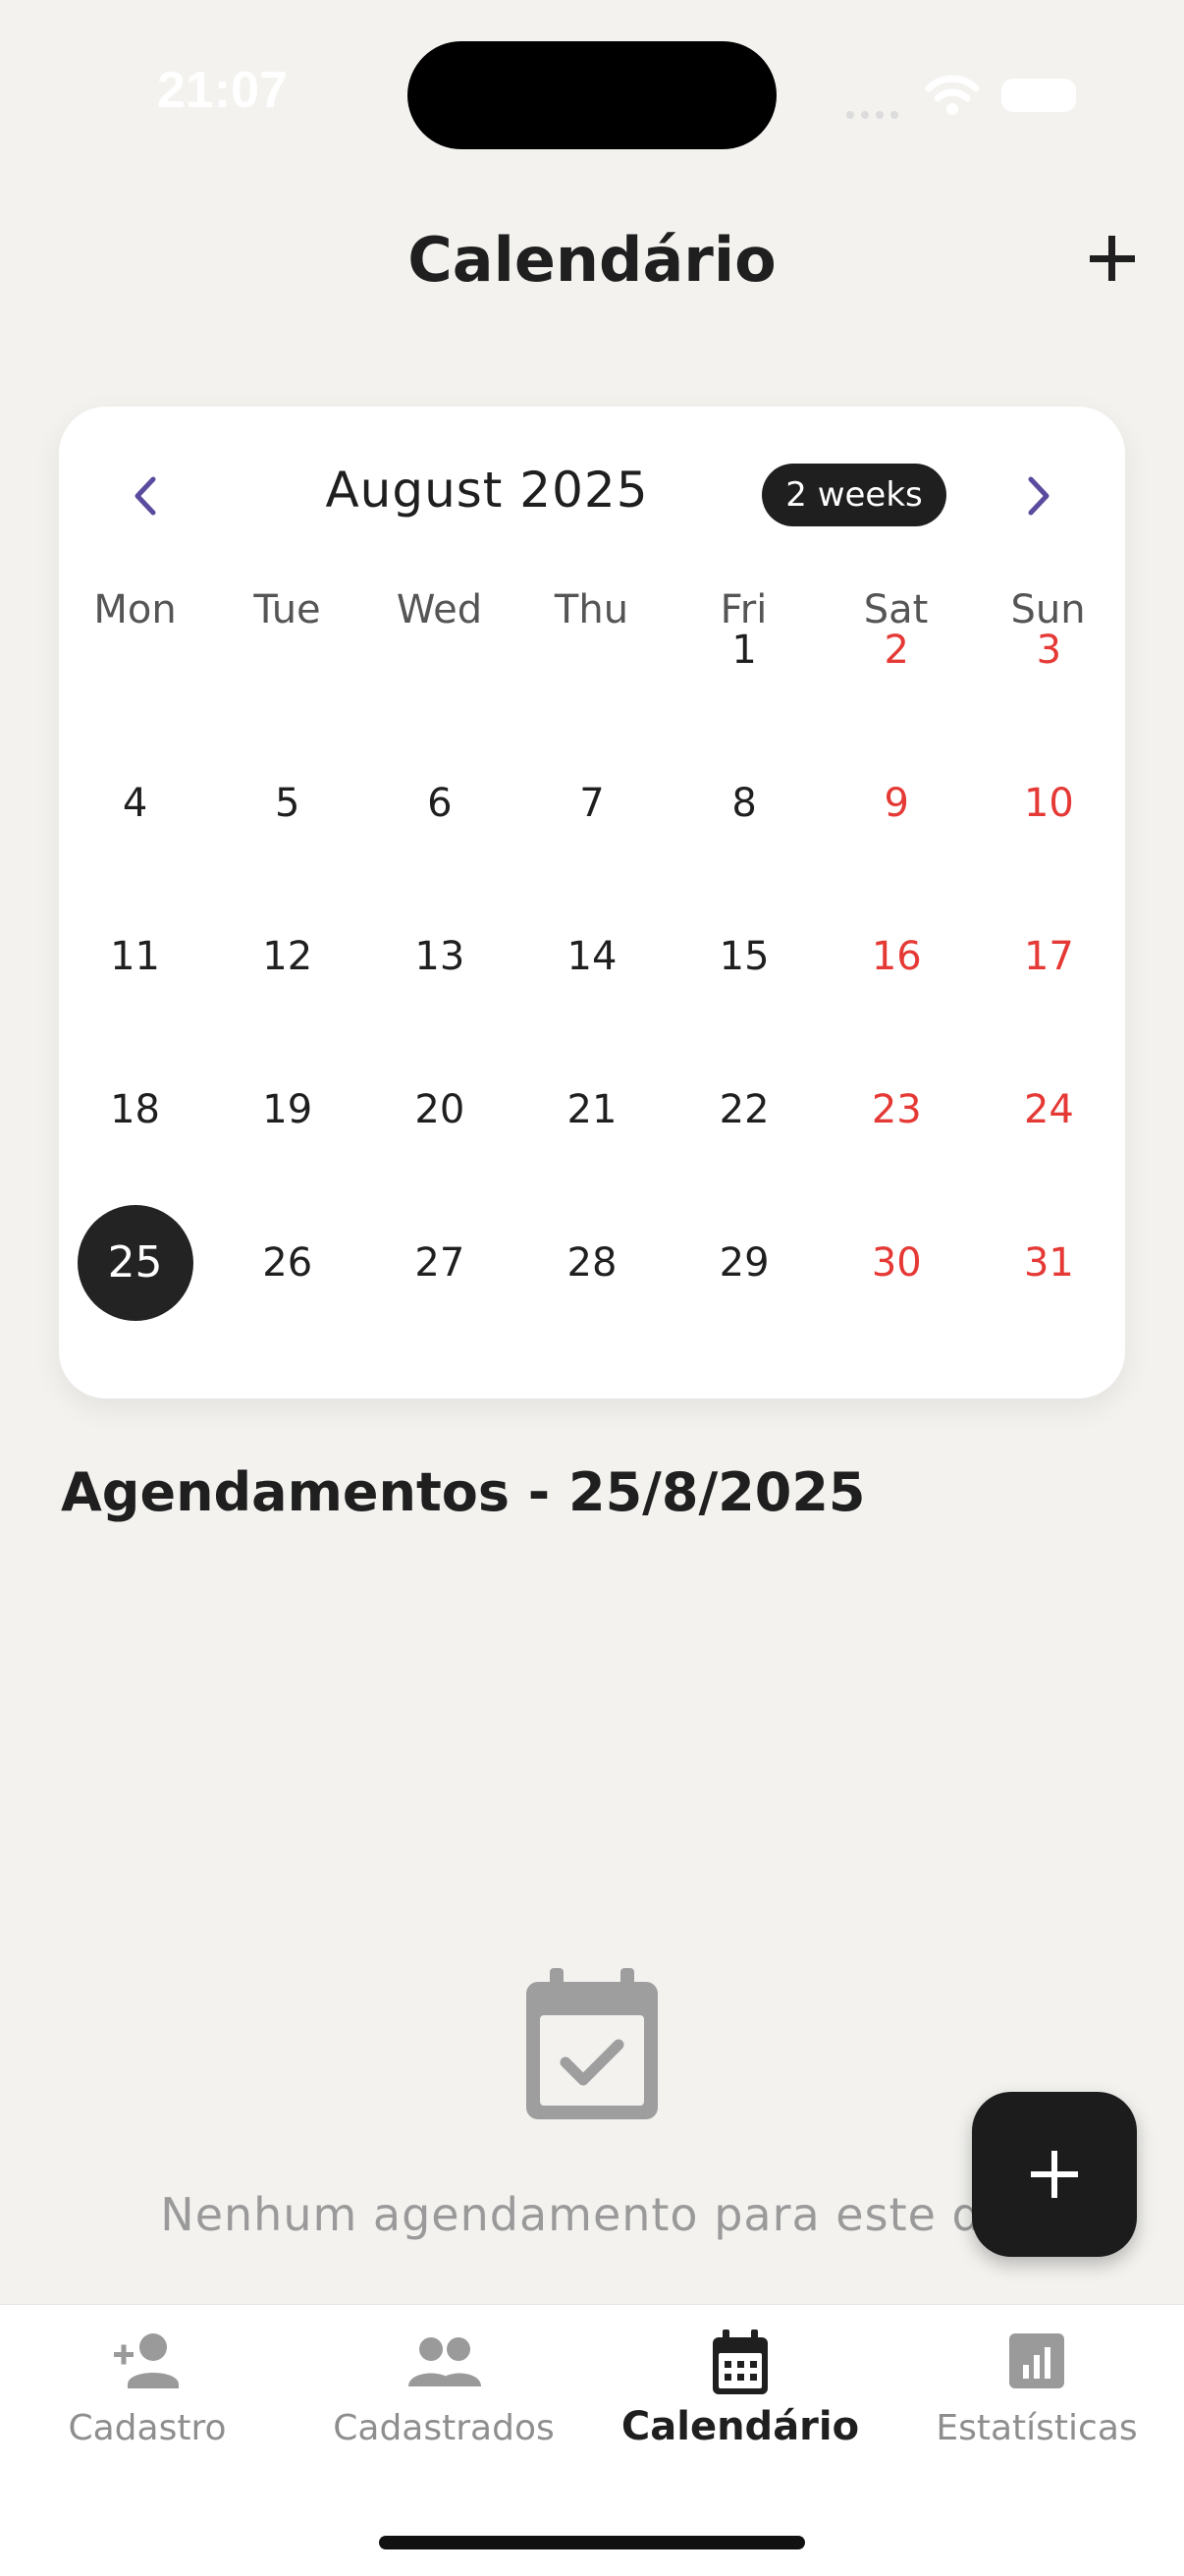 The width and height of the screenshot is (1184, 2576). I want to click on calendar-day: 15, so click(744, 957).